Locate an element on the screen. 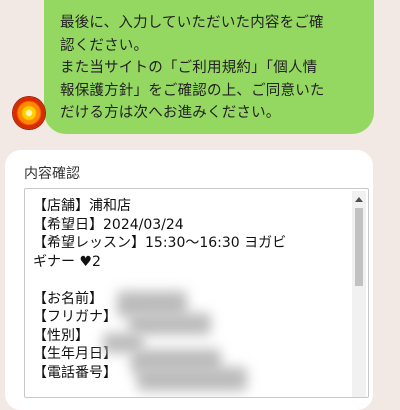 The image size is (400, 410). confirmation-title: 内容確認 is located at coordinates (52, 174).